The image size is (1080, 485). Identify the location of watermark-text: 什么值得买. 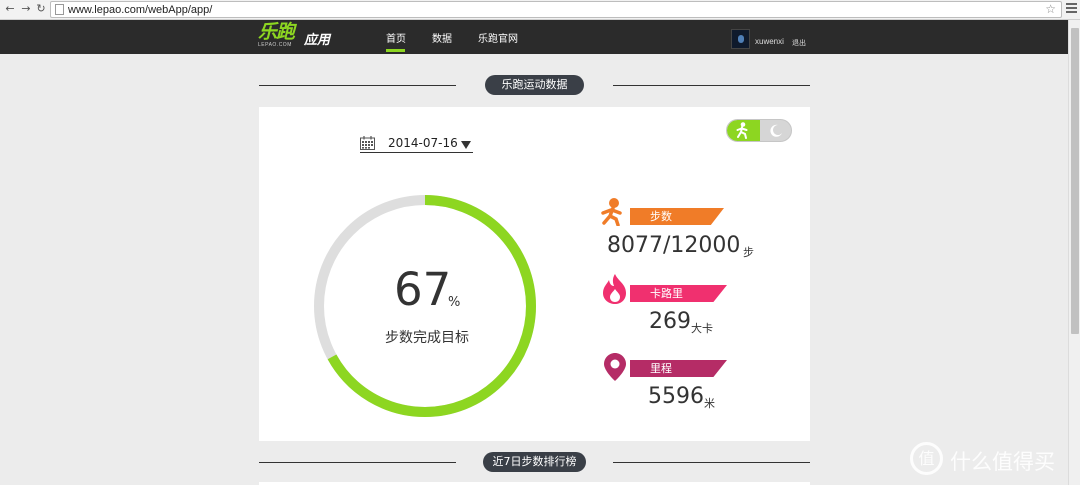
(1002, 462).